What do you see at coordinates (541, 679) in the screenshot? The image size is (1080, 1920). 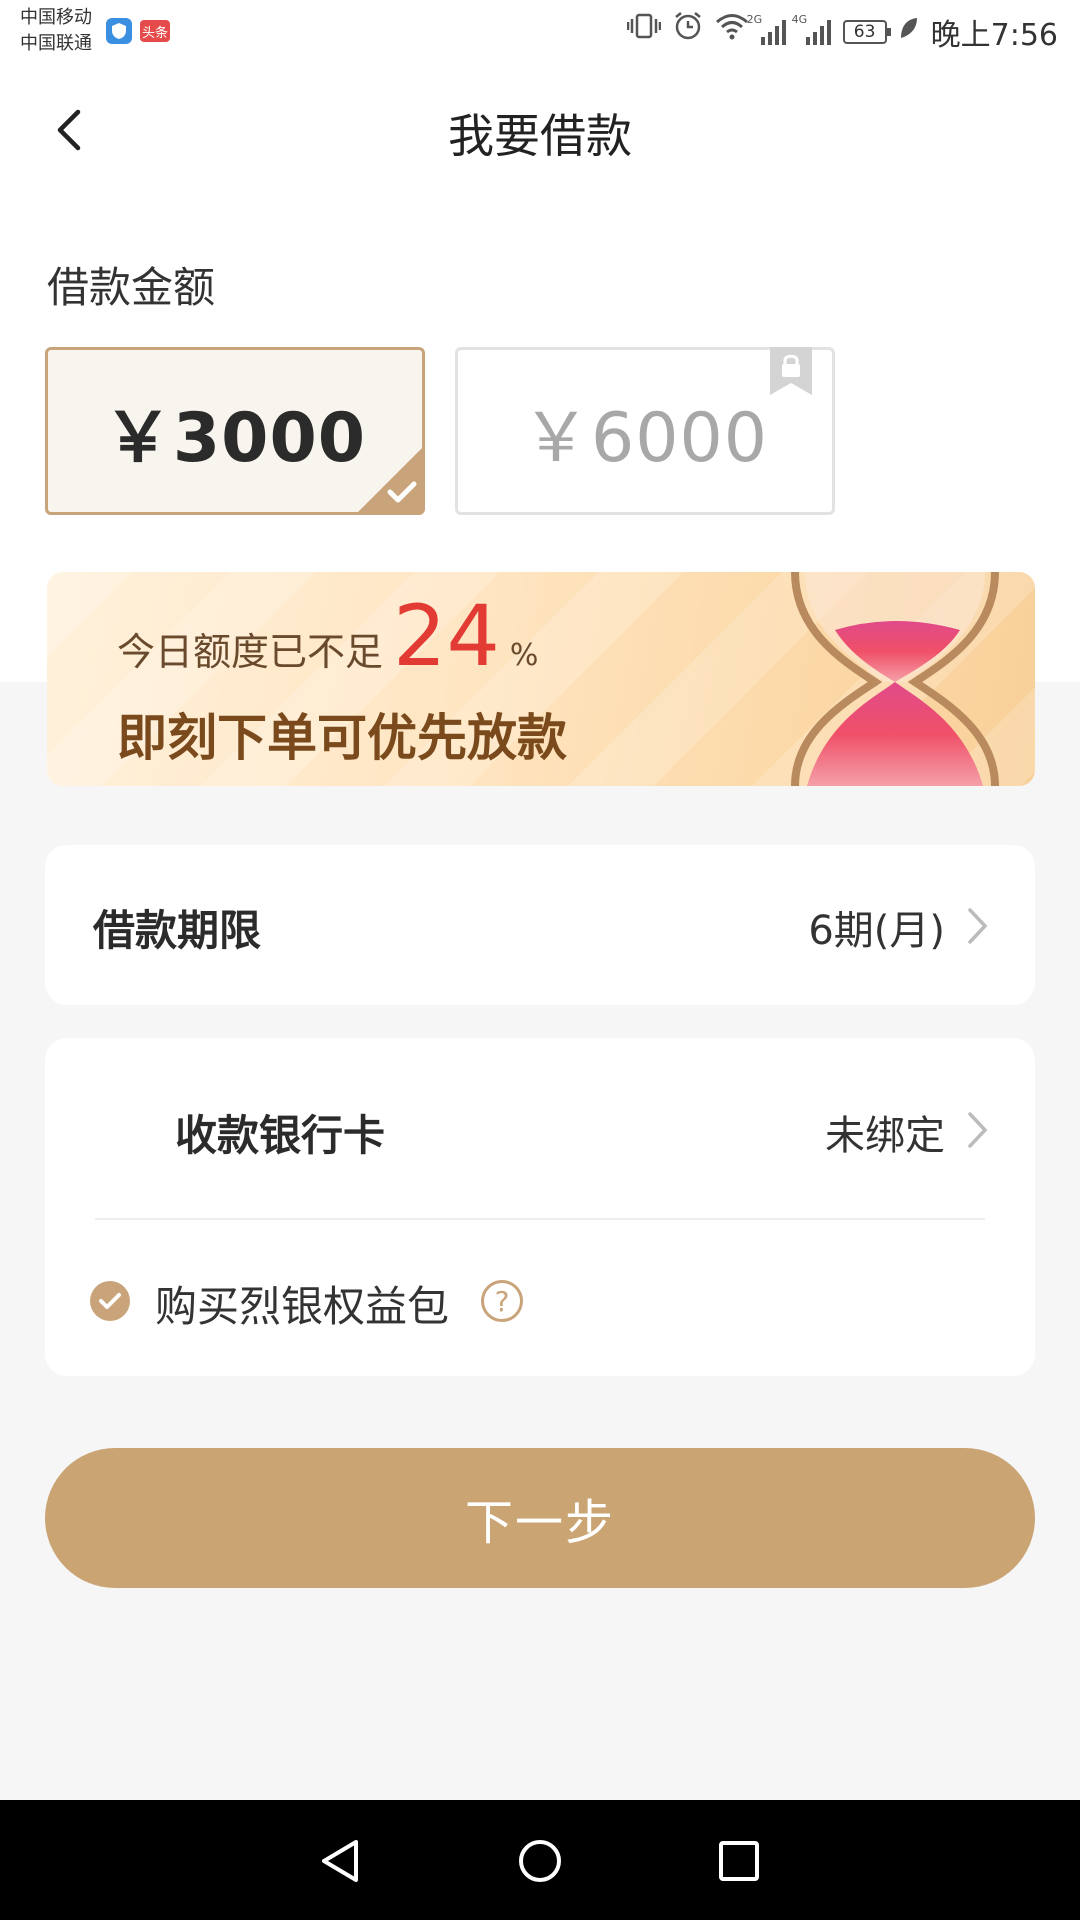 I see `promo-banner: 今日额度已不足 24 % 即刻下单可优先放款` at bounding box center [541, 679].